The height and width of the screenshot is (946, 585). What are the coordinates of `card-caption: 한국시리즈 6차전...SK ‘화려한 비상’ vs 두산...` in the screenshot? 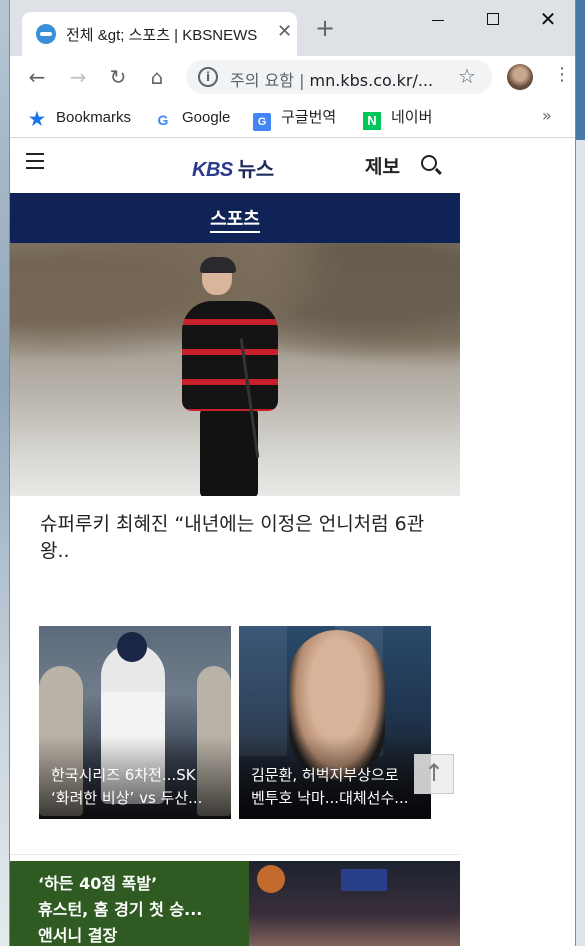 It's located at (136, 787).